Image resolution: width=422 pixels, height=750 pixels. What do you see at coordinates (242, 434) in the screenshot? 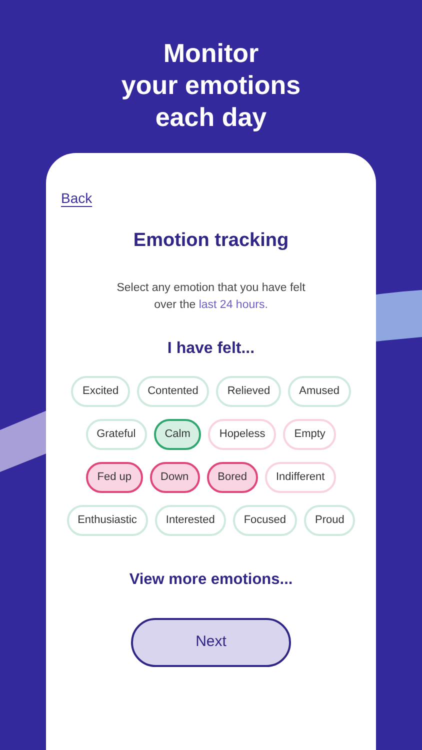
I see `emotion-chip: Hopeless` at bounding box center [242, 434].